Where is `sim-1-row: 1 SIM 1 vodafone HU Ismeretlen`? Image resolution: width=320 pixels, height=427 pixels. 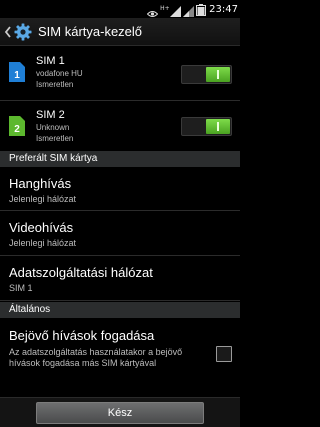 sim-1-row: 1 SIM 1 vodafone HU Ismeretlen is located at coordinates (120, 75).